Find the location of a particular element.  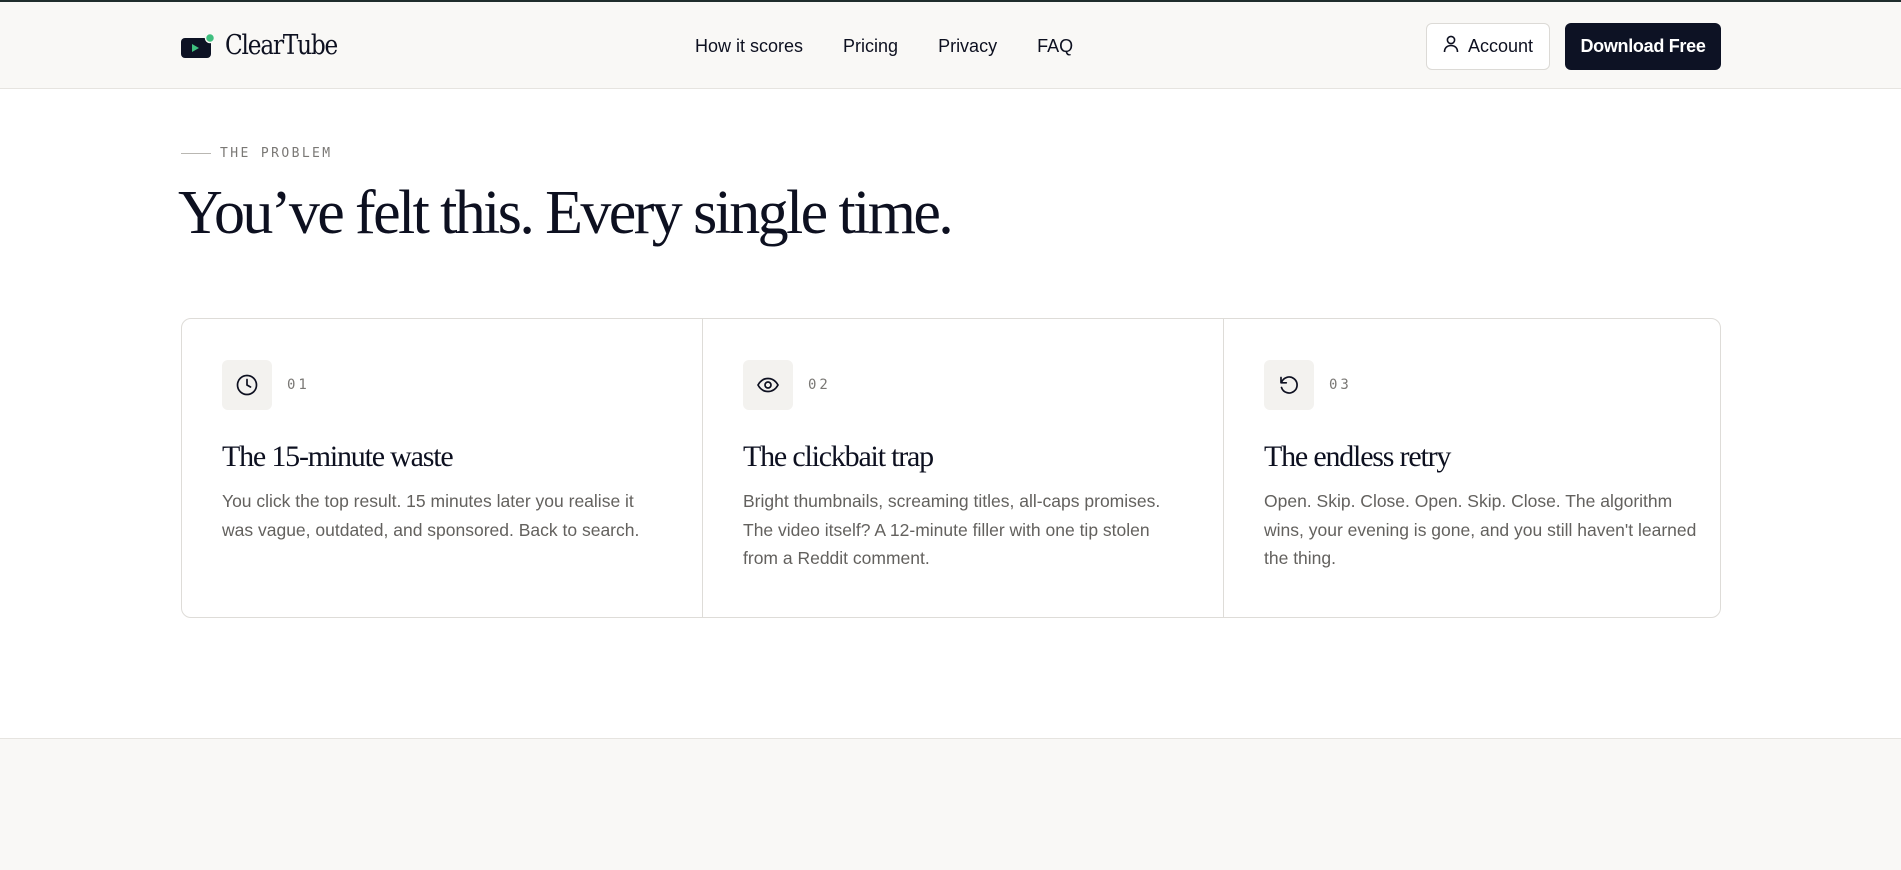

nav-privacy: Privacy is located at coordinates (967, 46).